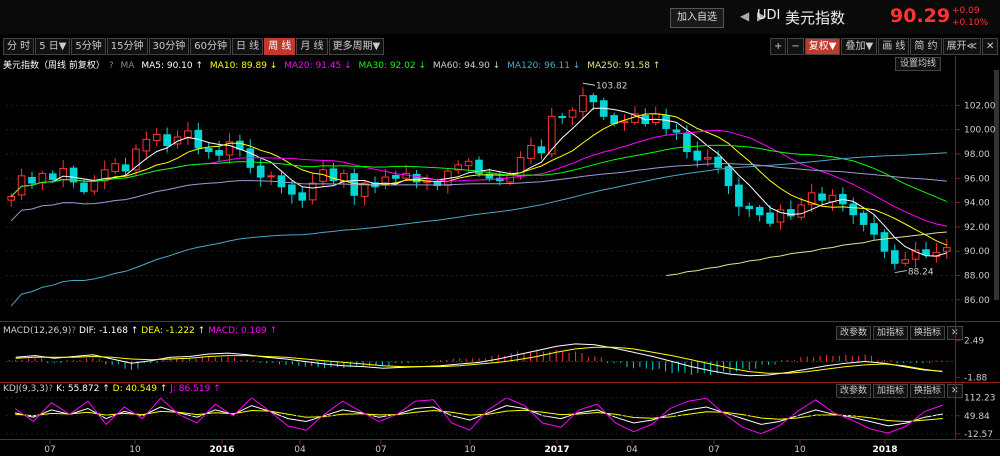  I want to click on y-tick-label: 90.00, so click(977, 252).